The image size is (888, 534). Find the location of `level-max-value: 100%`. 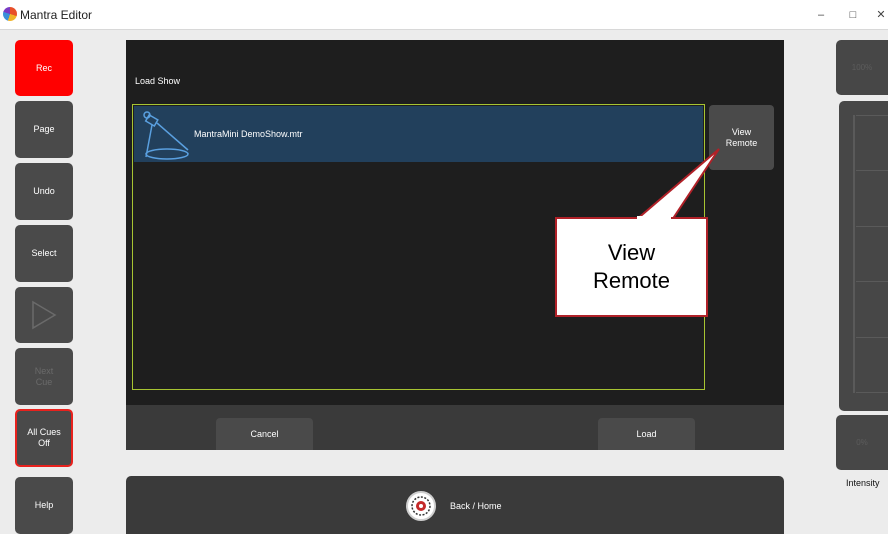

level-max-value: 100% is located at coordinates (862, 67).